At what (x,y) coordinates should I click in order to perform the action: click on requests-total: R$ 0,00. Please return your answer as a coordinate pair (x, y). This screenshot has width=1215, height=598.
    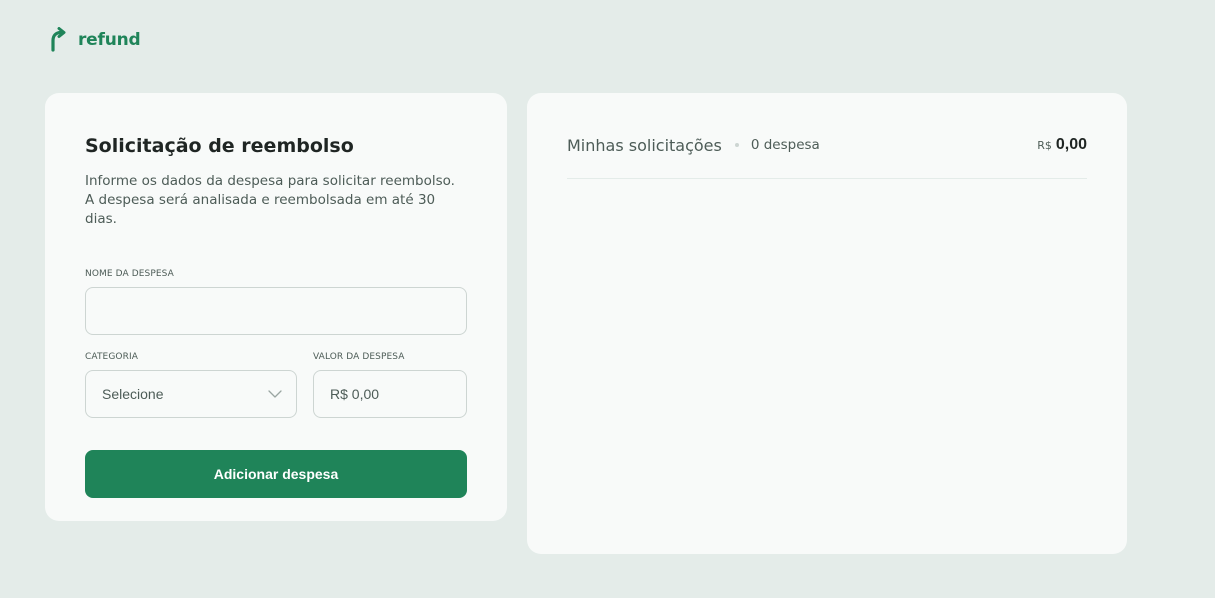
    Looking at the image, I should click on (1062, 145).